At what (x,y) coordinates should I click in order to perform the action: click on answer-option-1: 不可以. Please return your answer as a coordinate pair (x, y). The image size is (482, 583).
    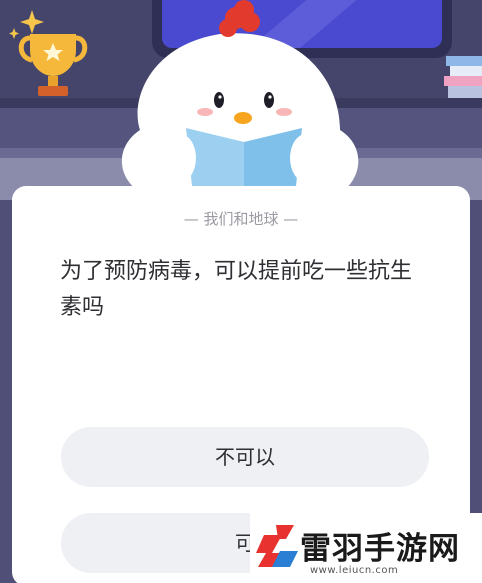
    Looking at the image, I should click on (245, 457).